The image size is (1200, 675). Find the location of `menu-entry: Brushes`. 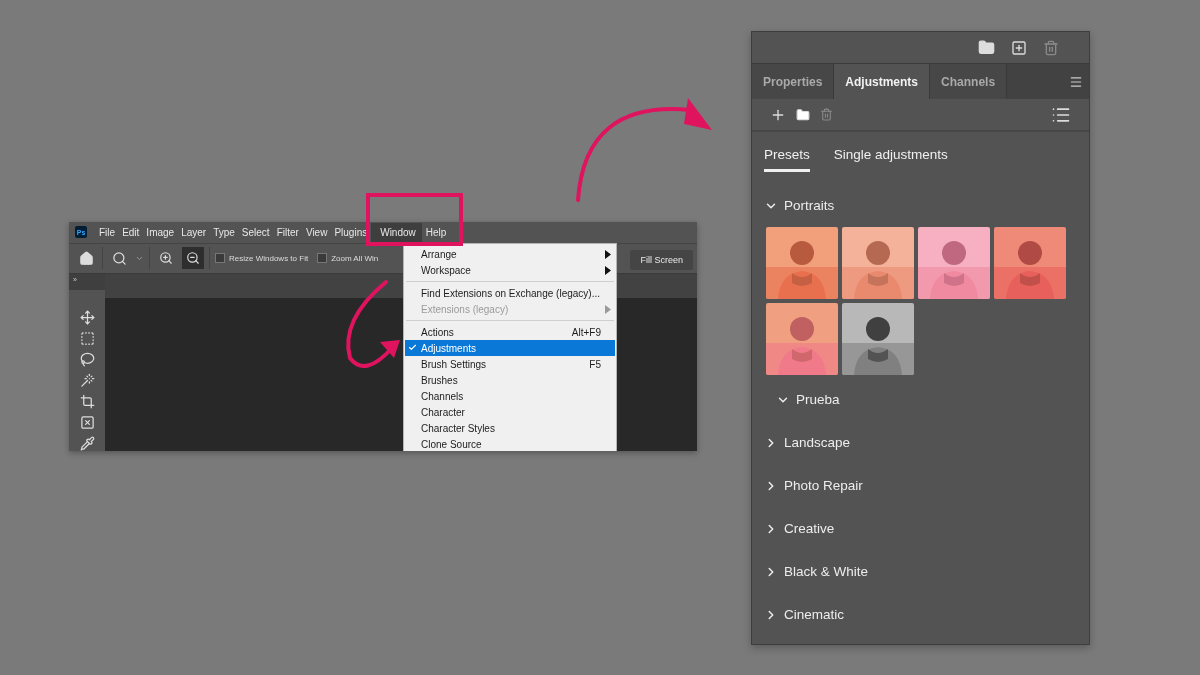

menu-entry: Brushes is located at coordinates (510, 380).